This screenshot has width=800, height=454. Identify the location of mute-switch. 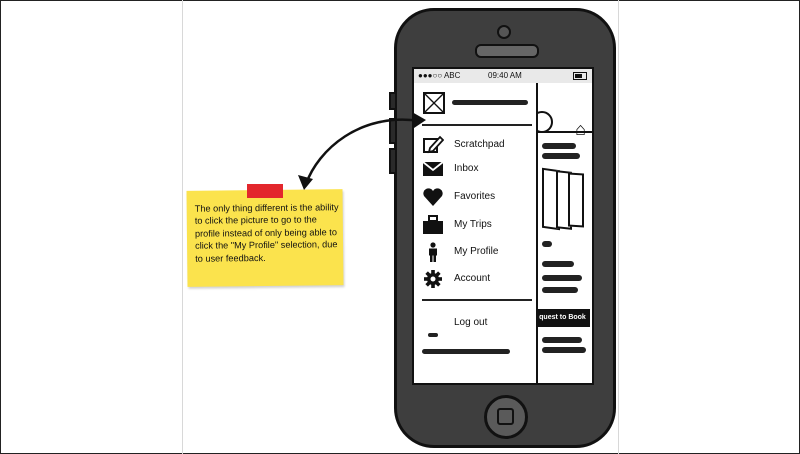
(393, 101).